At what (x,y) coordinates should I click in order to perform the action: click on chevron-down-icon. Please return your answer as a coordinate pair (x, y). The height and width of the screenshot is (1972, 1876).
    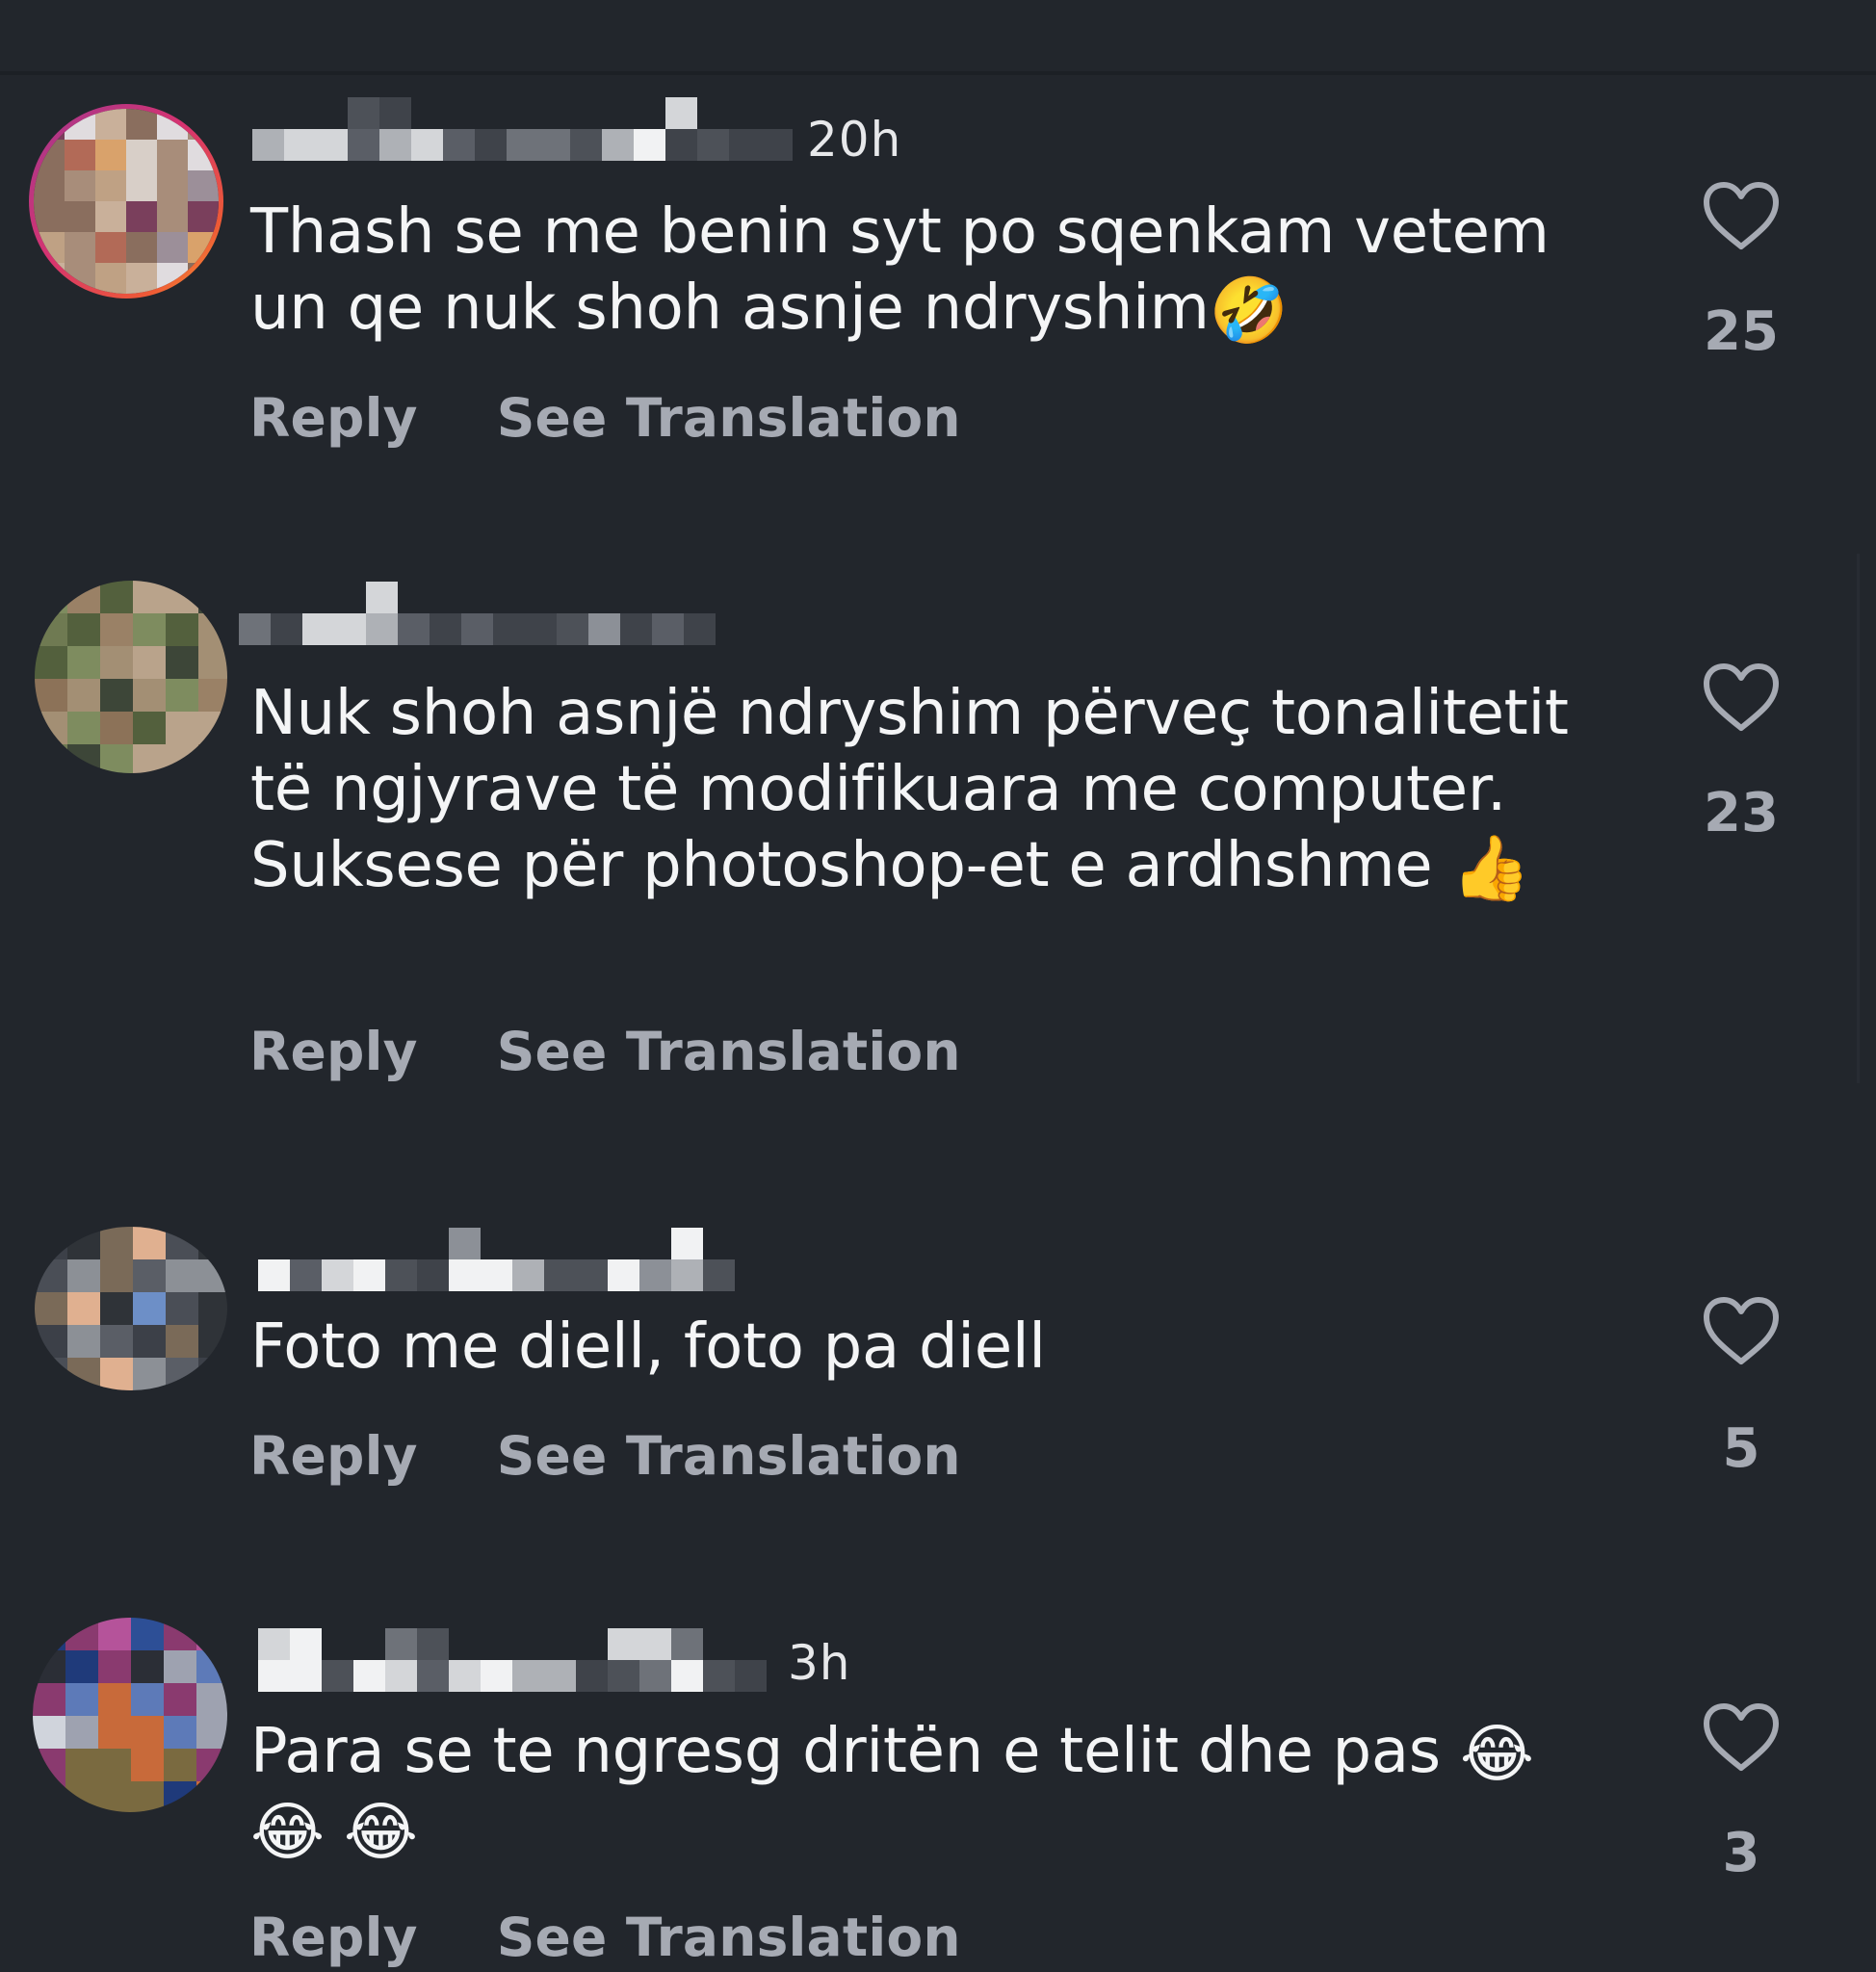
    Looking at the image, I should click on (1745, 3).